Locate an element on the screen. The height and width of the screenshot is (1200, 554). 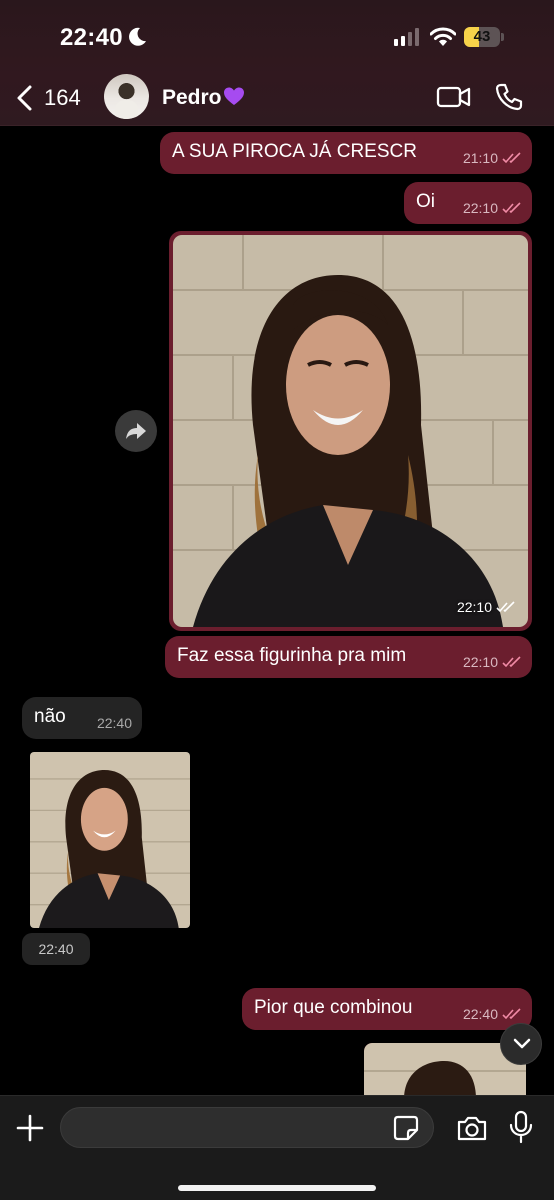
battery-percent: 43 is located at coordinates (482, 36).